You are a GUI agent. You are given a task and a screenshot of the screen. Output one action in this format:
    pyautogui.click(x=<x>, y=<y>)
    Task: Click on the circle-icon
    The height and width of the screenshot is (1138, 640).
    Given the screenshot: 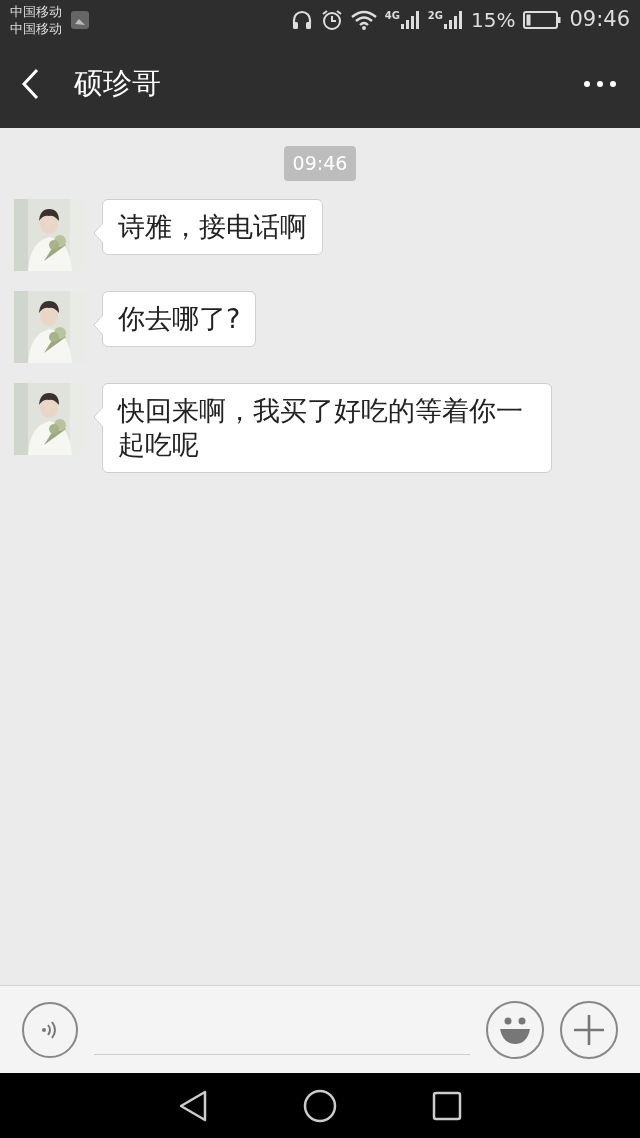 What is the action you would take?
    pyautogui.click(x=320, y=1105)
    